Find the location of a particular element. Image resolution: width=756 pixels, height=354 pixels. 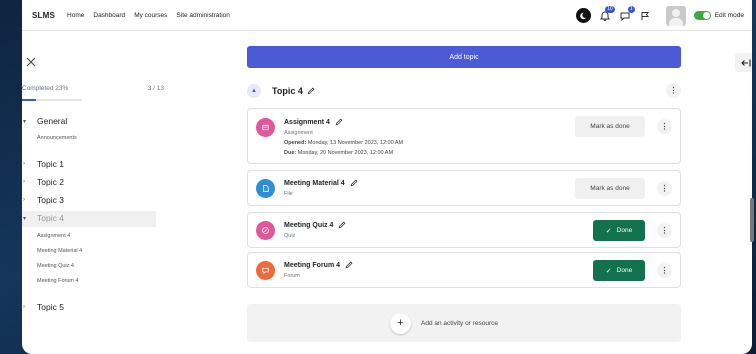

collapse-topic-button: ▲ is located at coordinates (254, 91).